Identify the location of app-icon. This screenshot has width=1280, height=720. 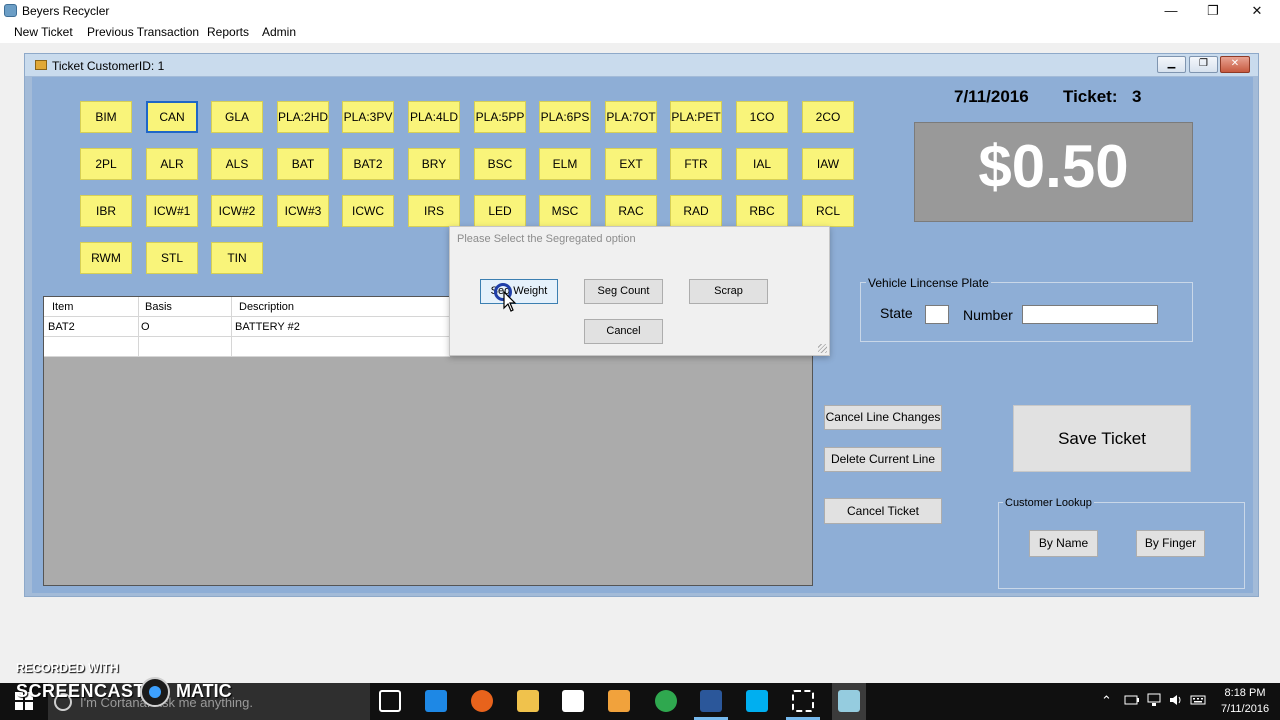
(10, 10).